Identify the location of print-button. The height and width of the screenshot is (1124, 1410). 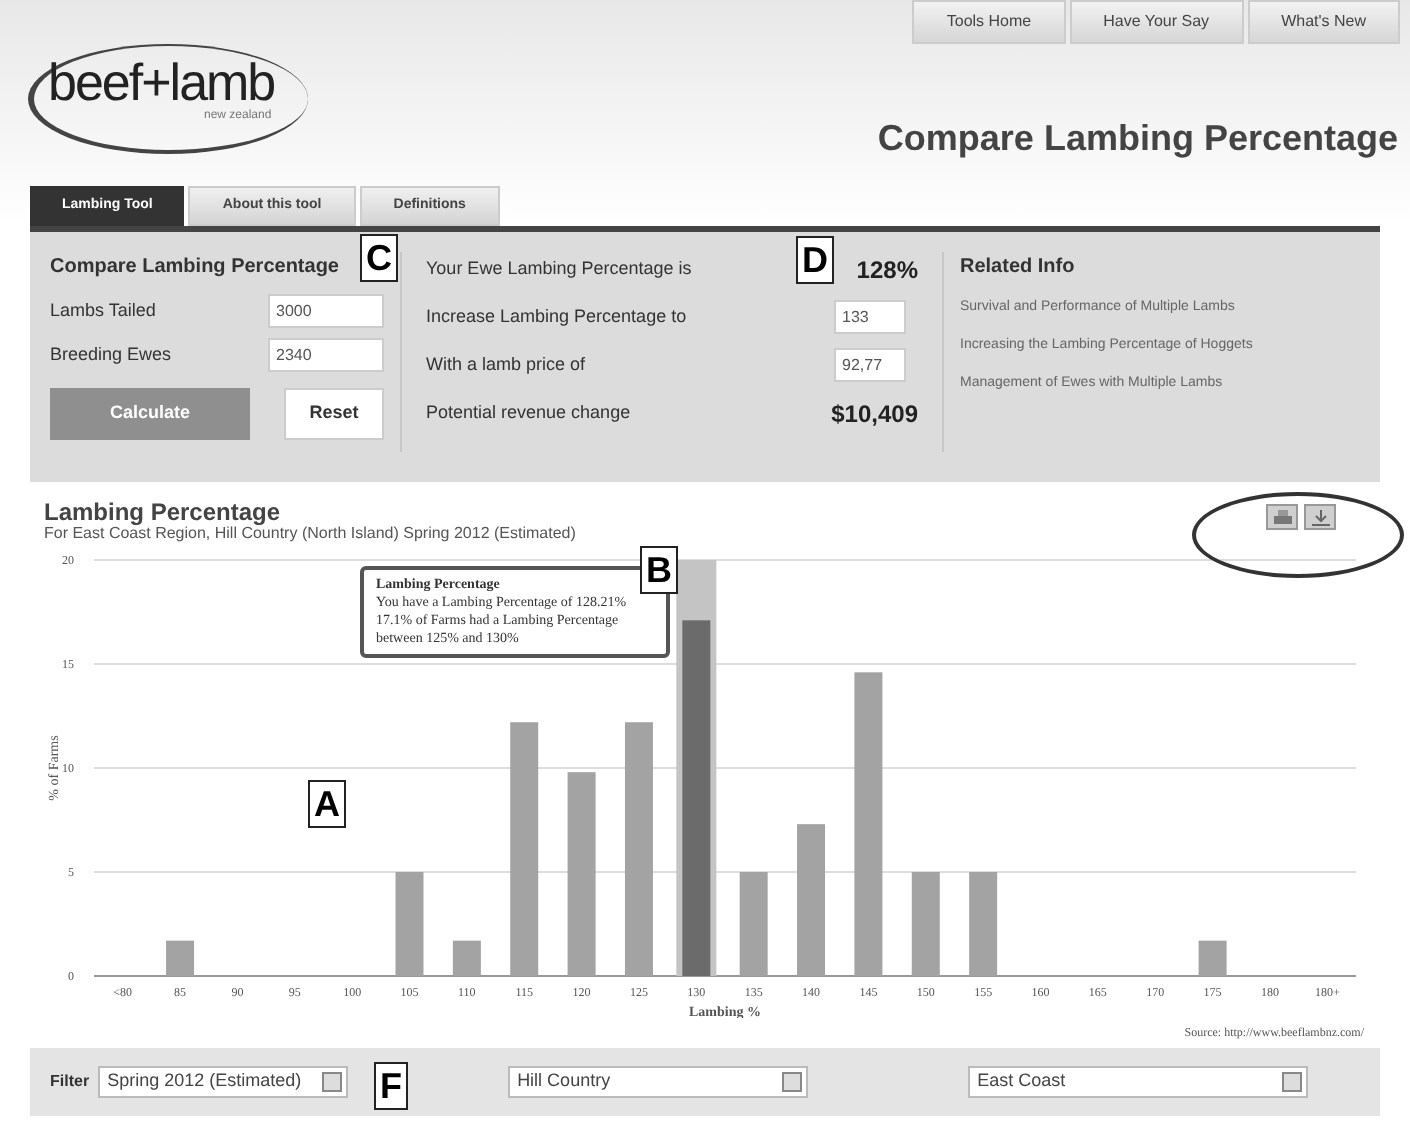
(1282, 517).